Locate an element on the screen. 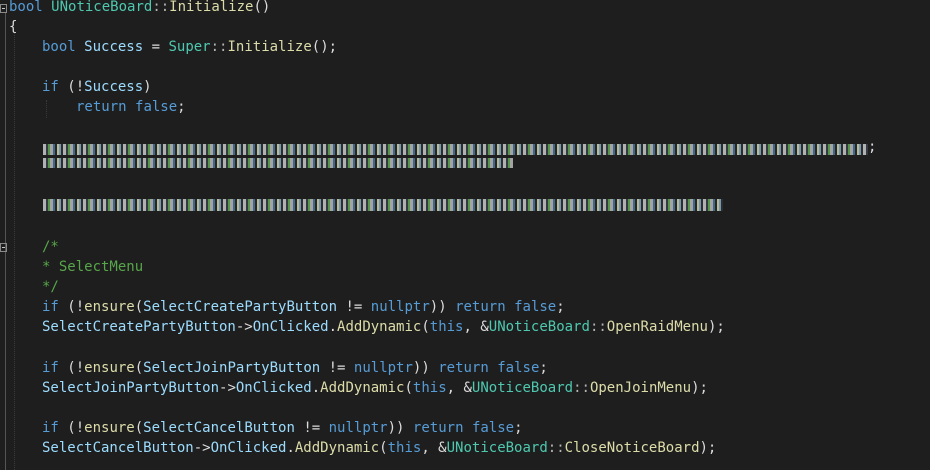  punctuation: () is located at coordinates (262, 7).